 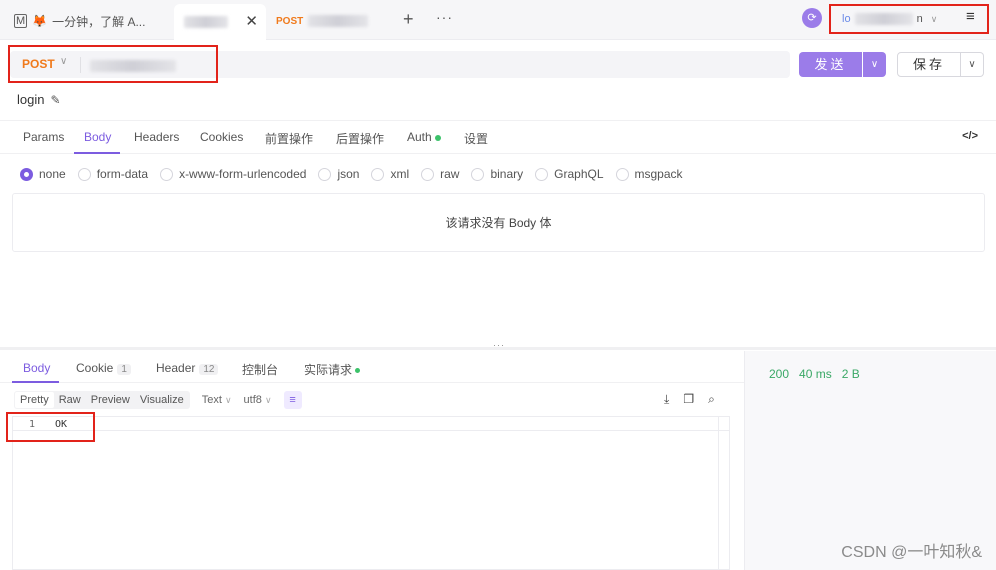 What do you see at coordinates (221, 137) in the screenshot?
I see `tab-cookies: Cookies` at bounding box center [221, 137].